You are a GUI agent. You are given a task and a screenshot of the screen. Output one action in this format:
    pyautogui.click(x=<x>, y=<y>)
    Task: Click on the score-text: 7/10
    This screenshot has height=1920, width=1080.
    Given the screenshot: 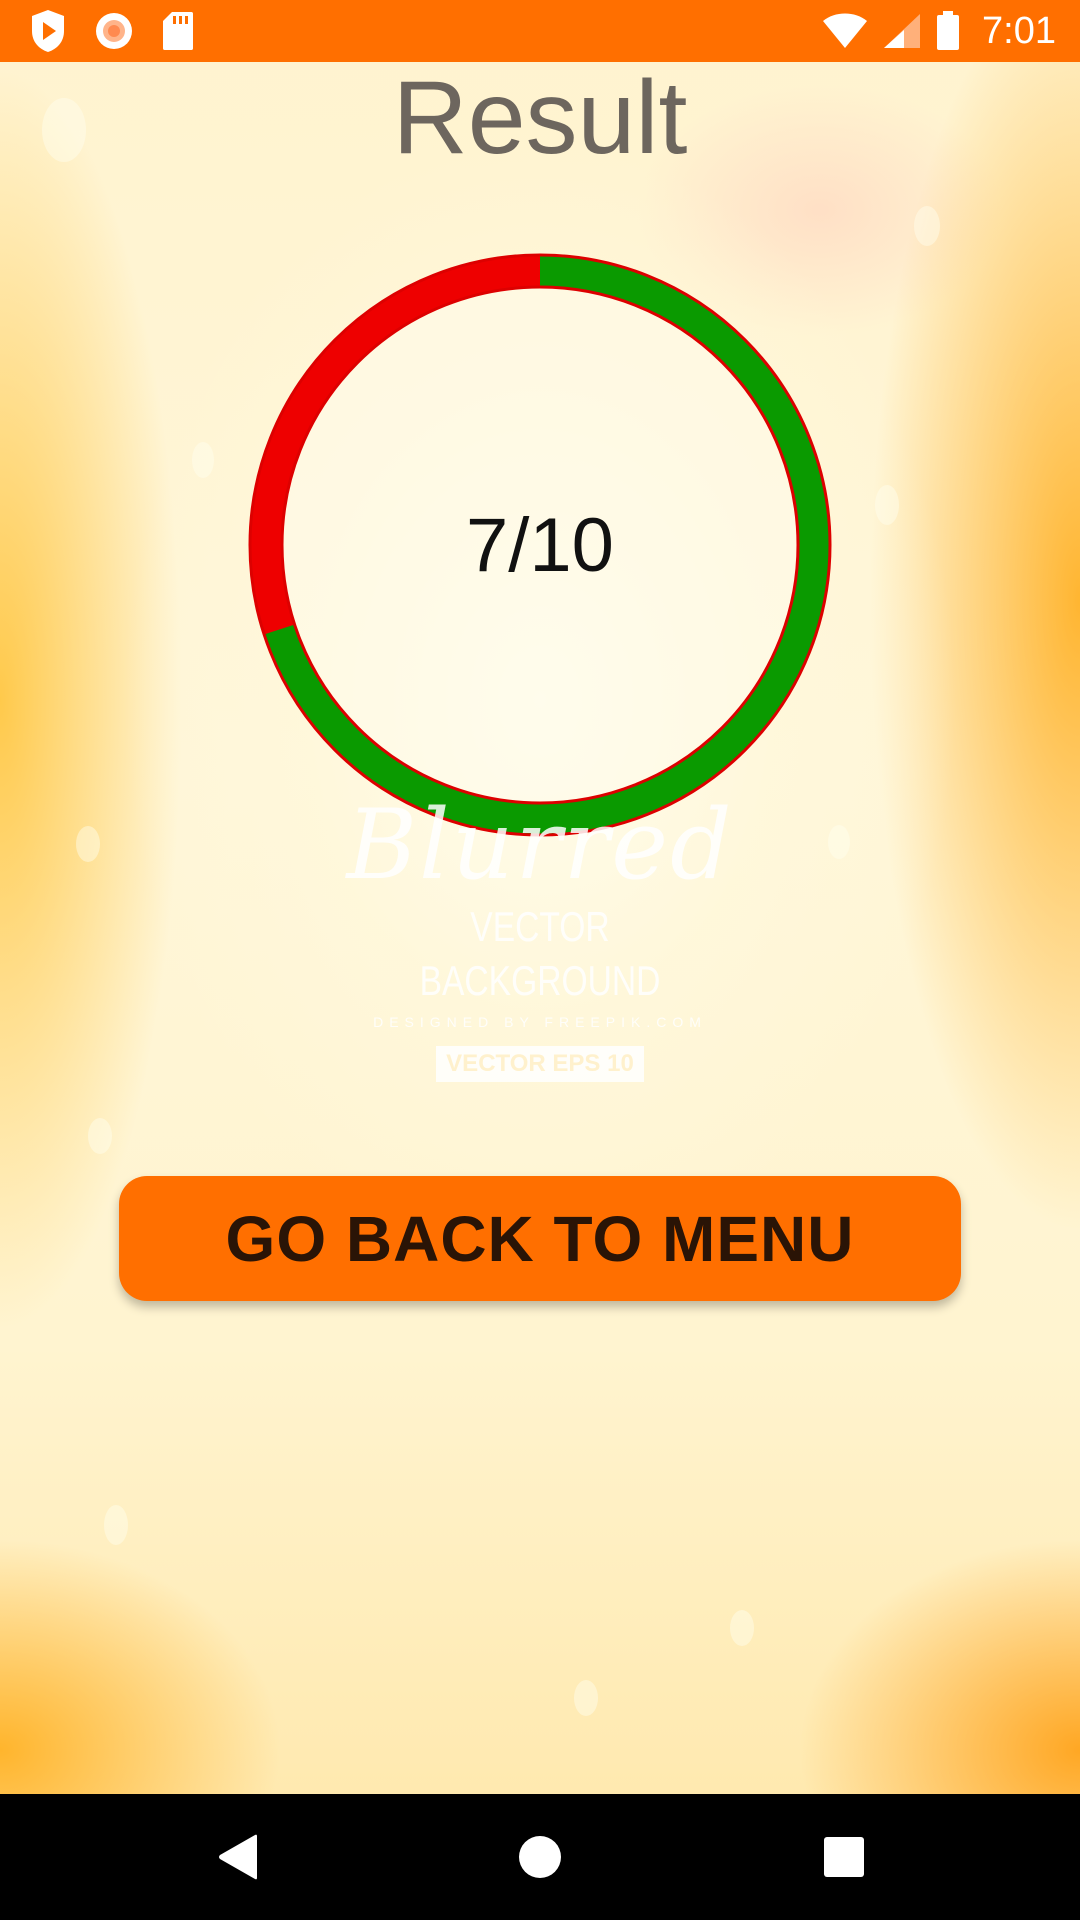 What is the action you would take?
    pyautogui.click(x=540, y=545)
    